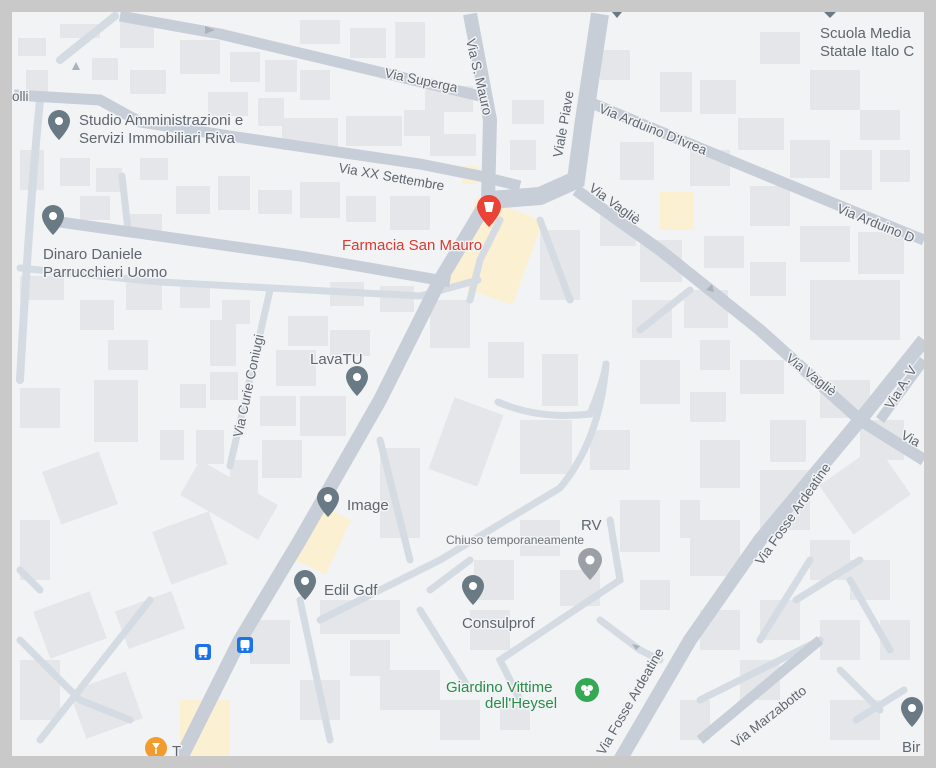 The height and width of the screenshot is (768, 936). I want to click on poi-top-marker, so click(617, 15).